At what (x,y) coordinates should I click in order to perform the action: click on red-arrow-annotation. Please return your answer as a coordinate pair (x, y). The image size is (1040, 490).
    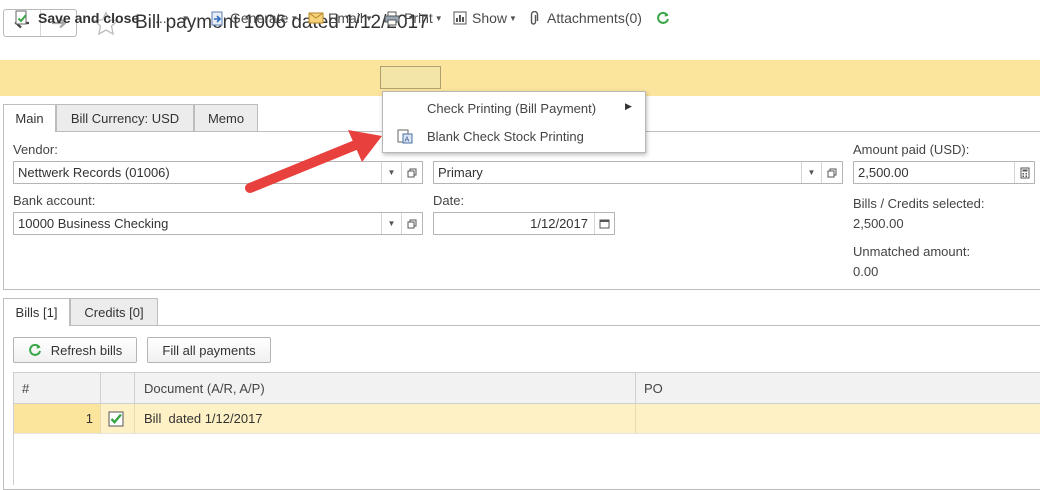
    Looking at the image, I should click on (313, 161).